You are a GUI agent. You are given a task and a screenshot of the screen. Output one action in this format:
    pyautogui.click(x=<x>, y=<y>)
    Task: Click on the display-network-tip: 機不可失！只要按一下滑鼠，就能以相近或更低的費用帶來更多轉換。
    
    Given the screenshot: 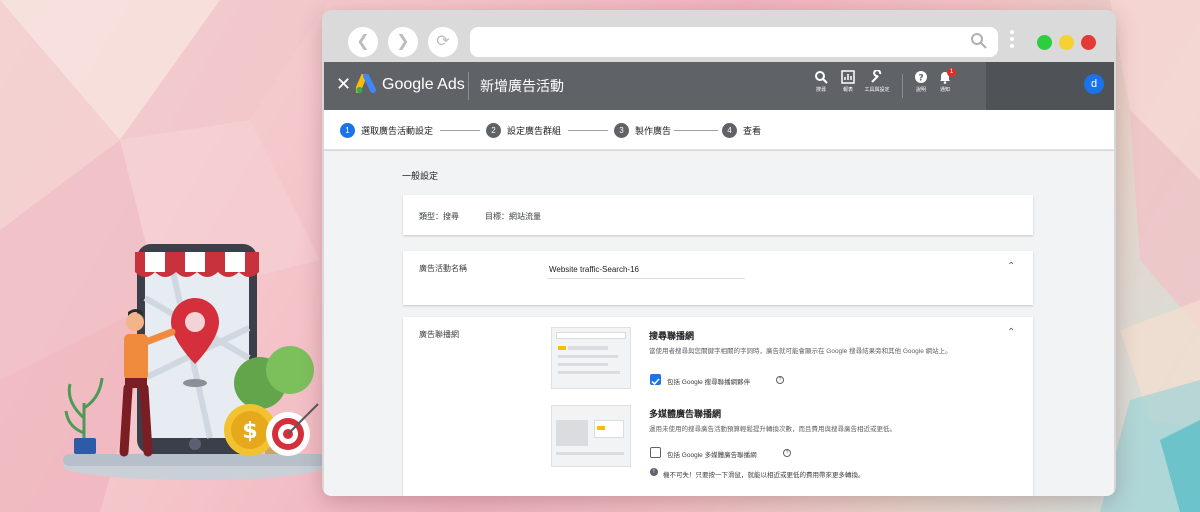 What is the action you would take?
    pyautogui.click(x=764, y=475)
    